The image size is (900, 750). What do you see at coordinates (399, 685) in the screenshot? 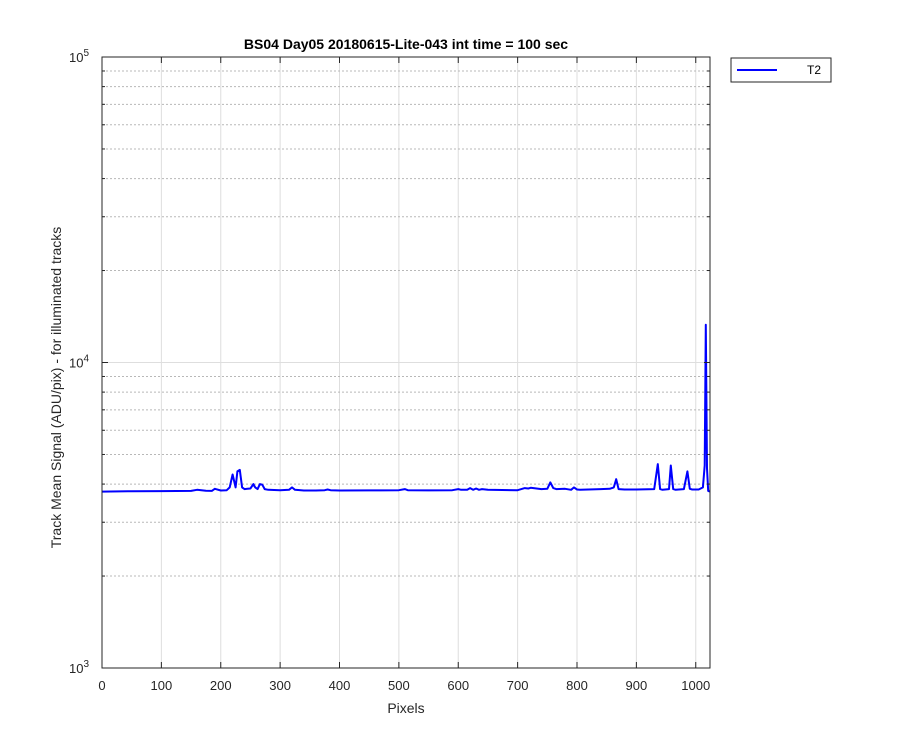
I see `x-tick-label: 500` at bounding box center [399, 685].